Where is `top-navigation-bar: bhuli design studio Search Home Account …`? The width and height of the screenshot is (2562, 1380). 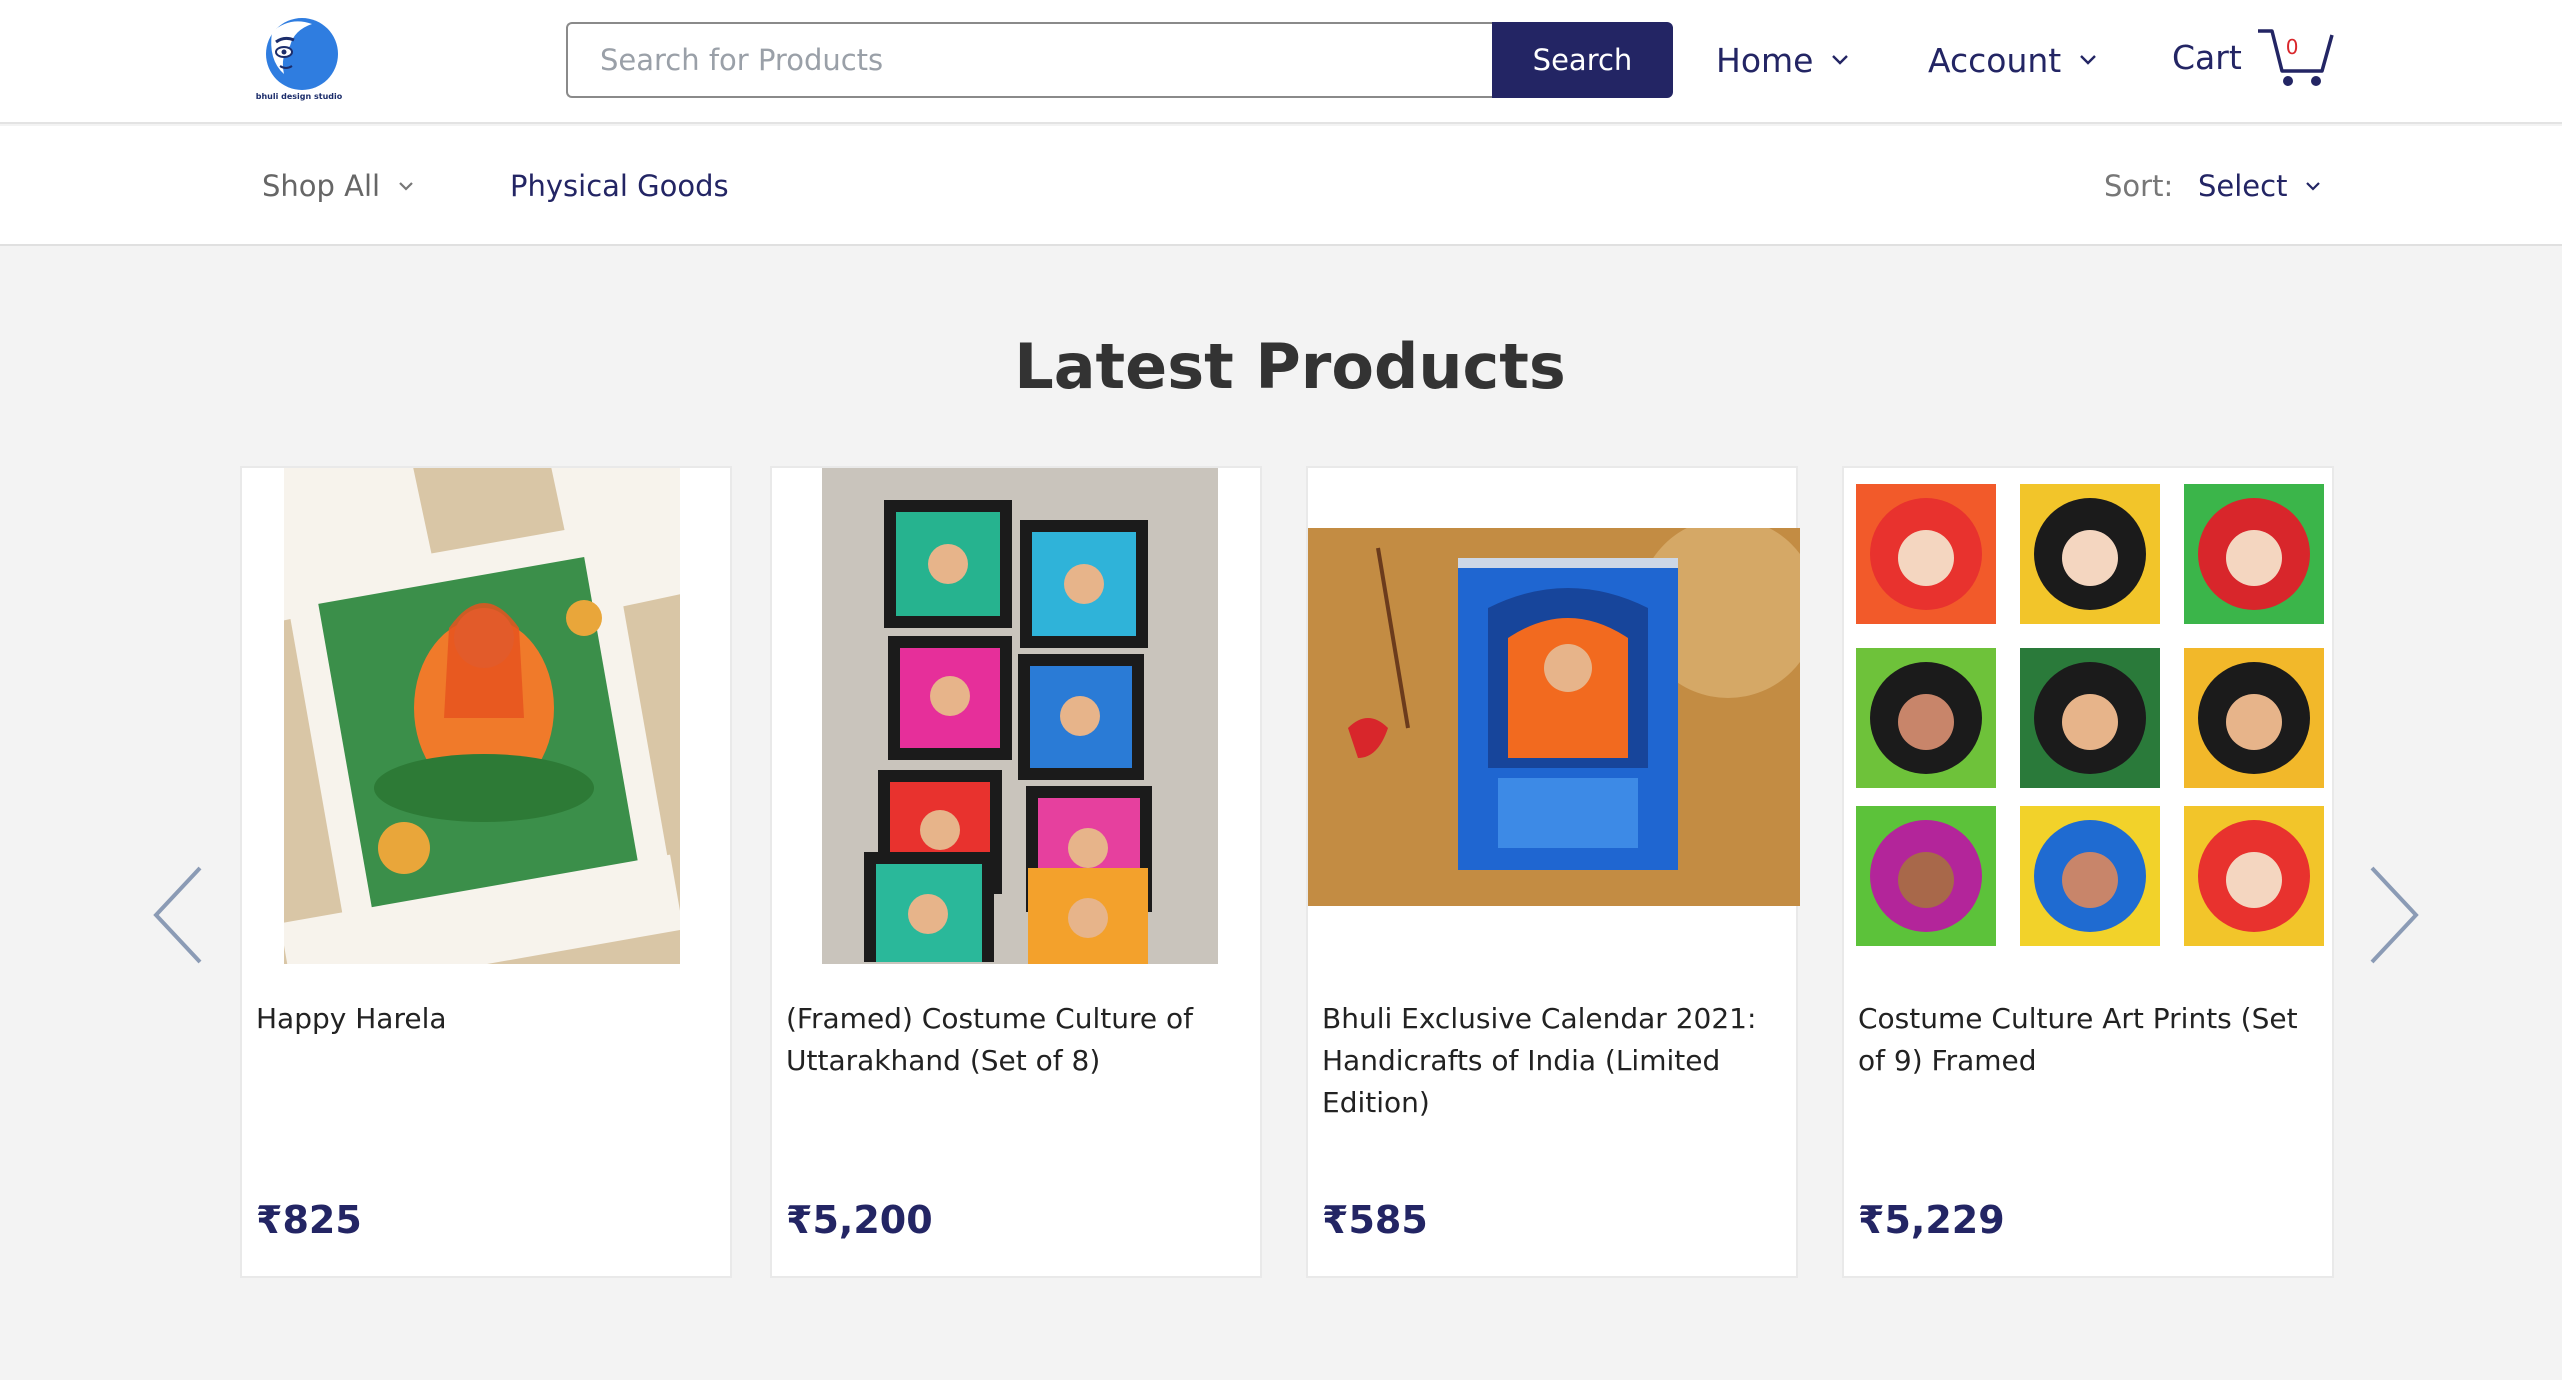
top-navigation-bar: bhuli design studio Search Home Account … is located at coordinates (1281, 62).